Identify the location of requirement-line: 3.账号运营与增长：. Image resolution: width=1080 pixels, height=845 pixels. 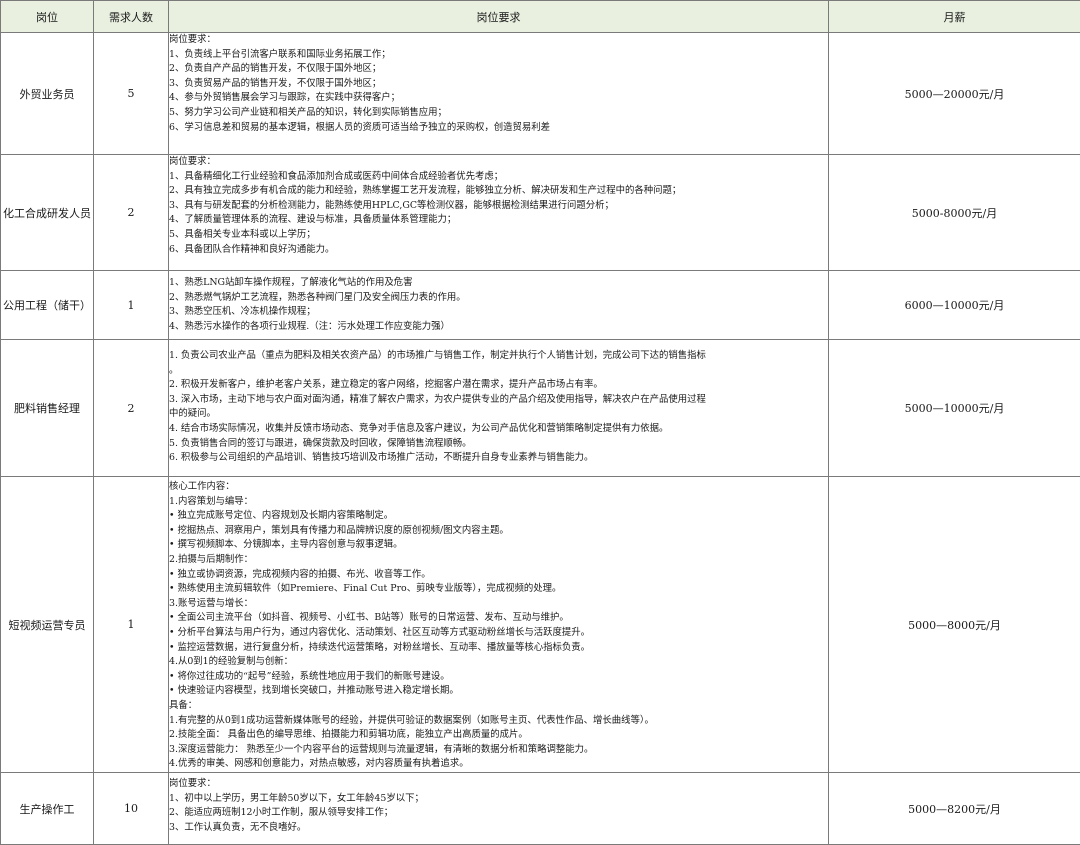
(498, 604).